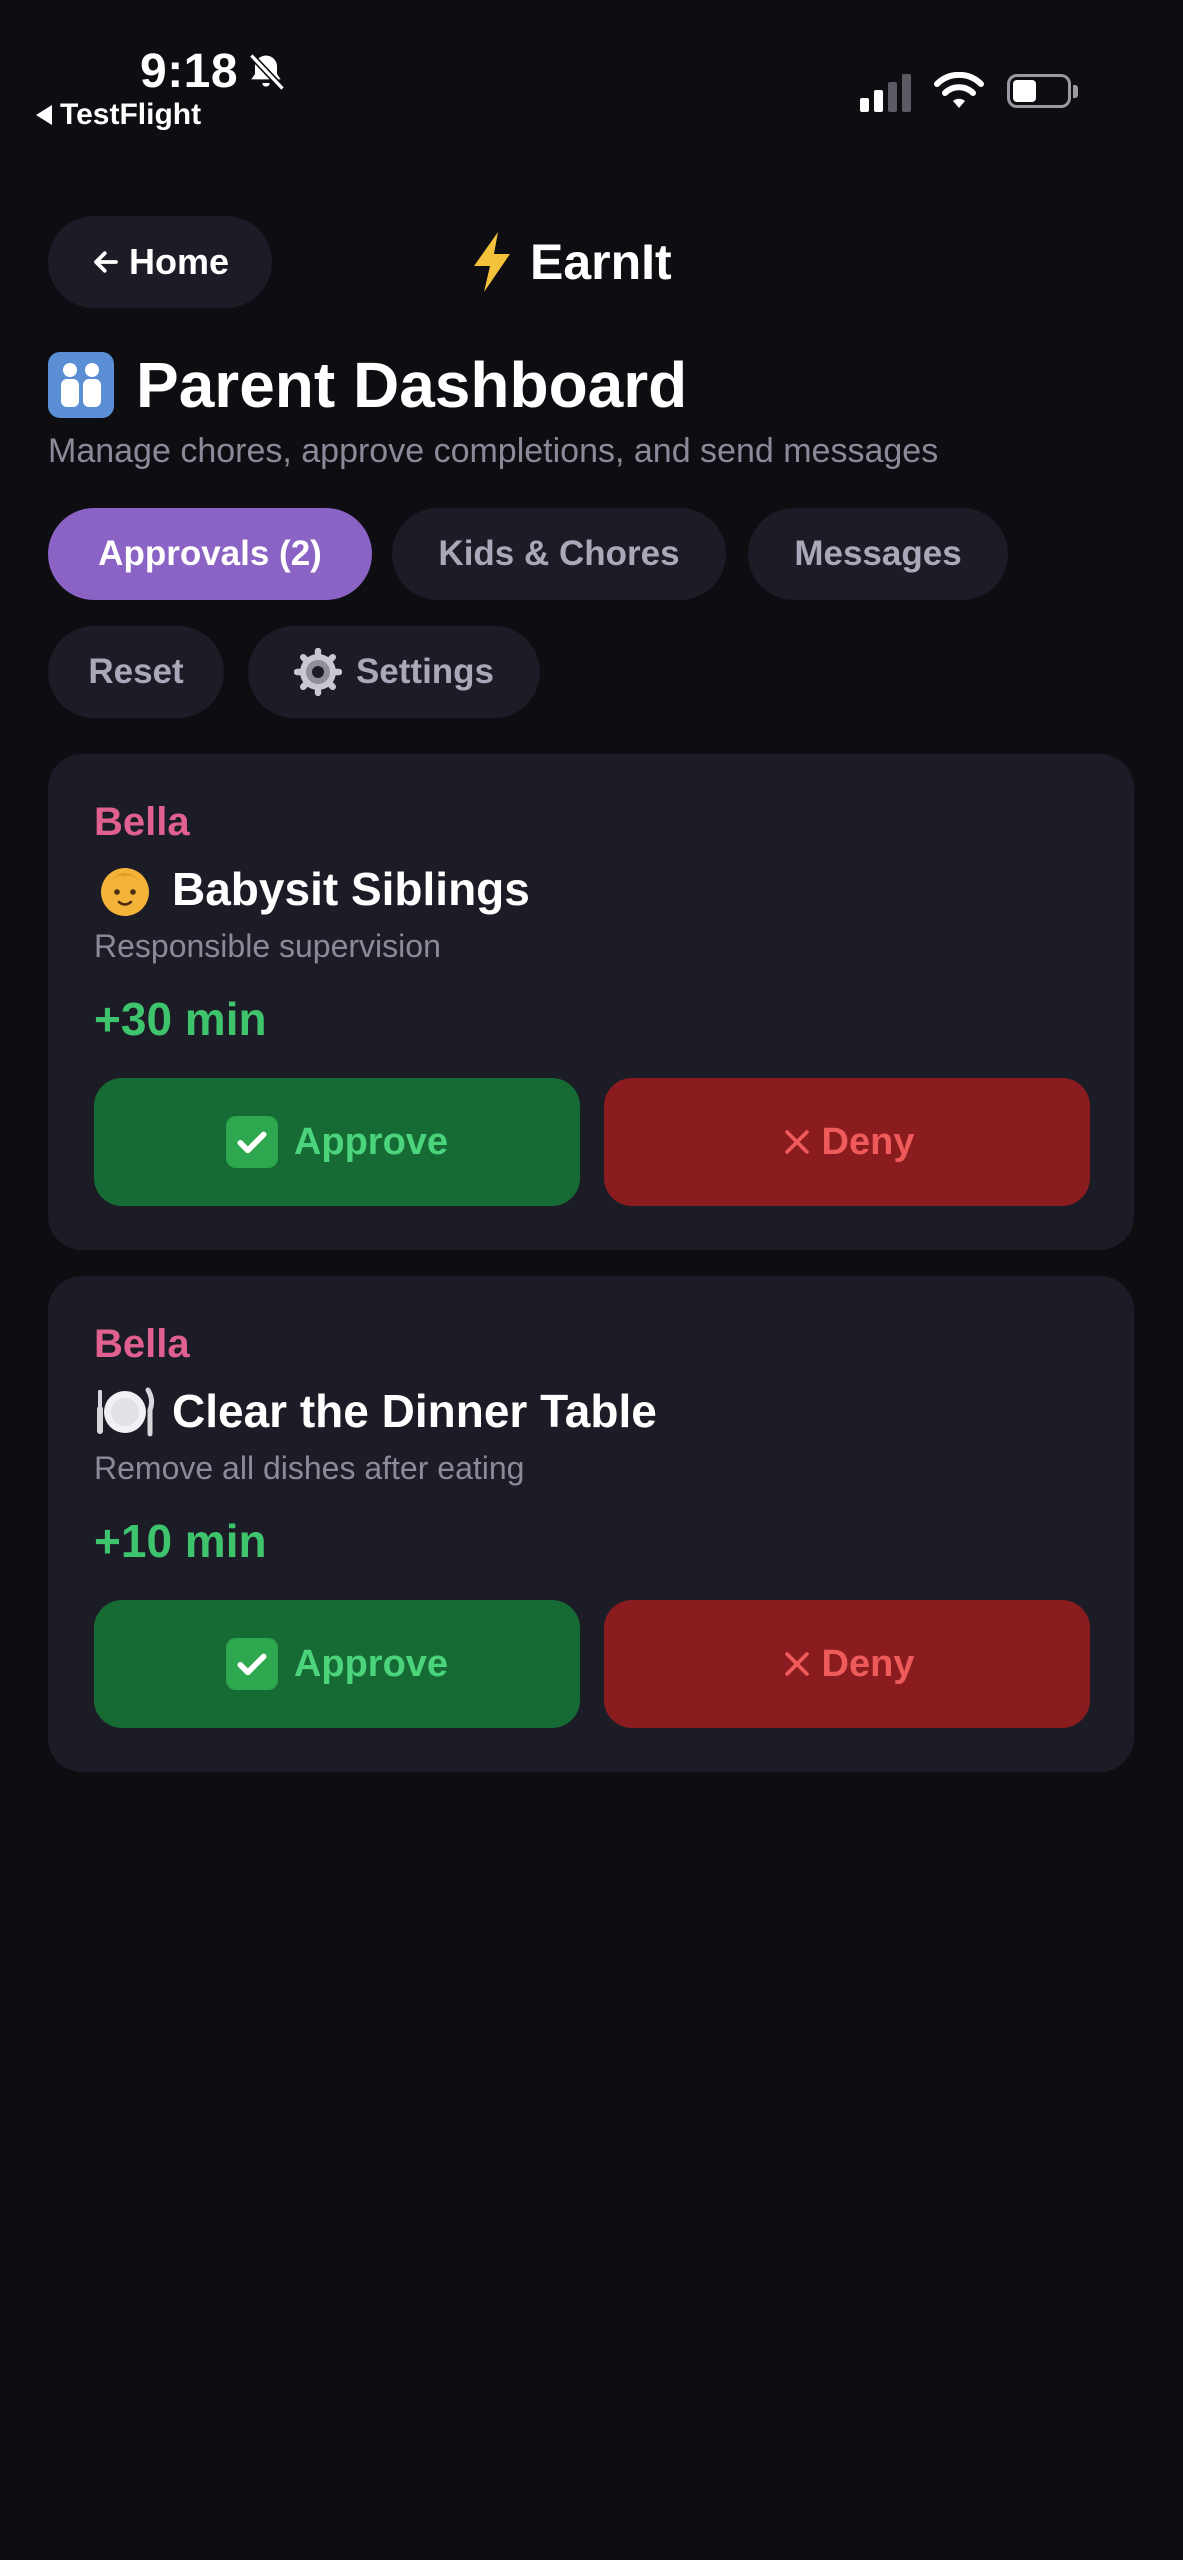 This screenshot has width=1183, height=2560. I want to click on tab-approvals-label: Approvals (2), so click(210, 553).